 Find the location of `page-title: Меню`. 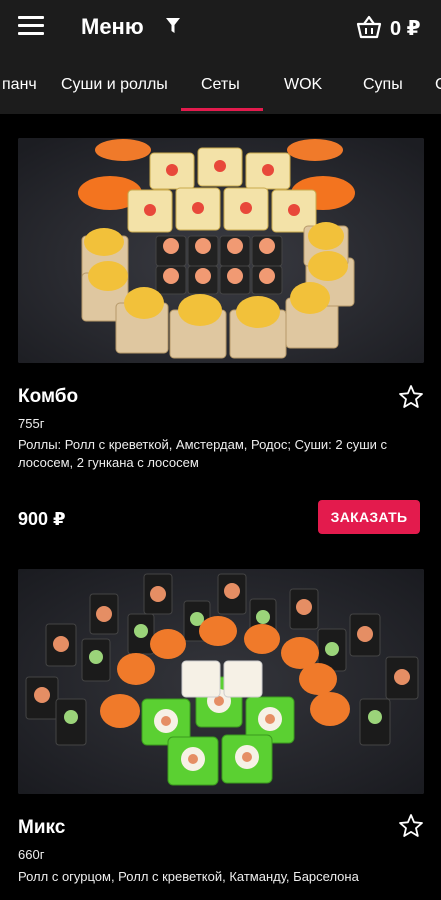

page-title: Меню is located at coordinates (112, 26).